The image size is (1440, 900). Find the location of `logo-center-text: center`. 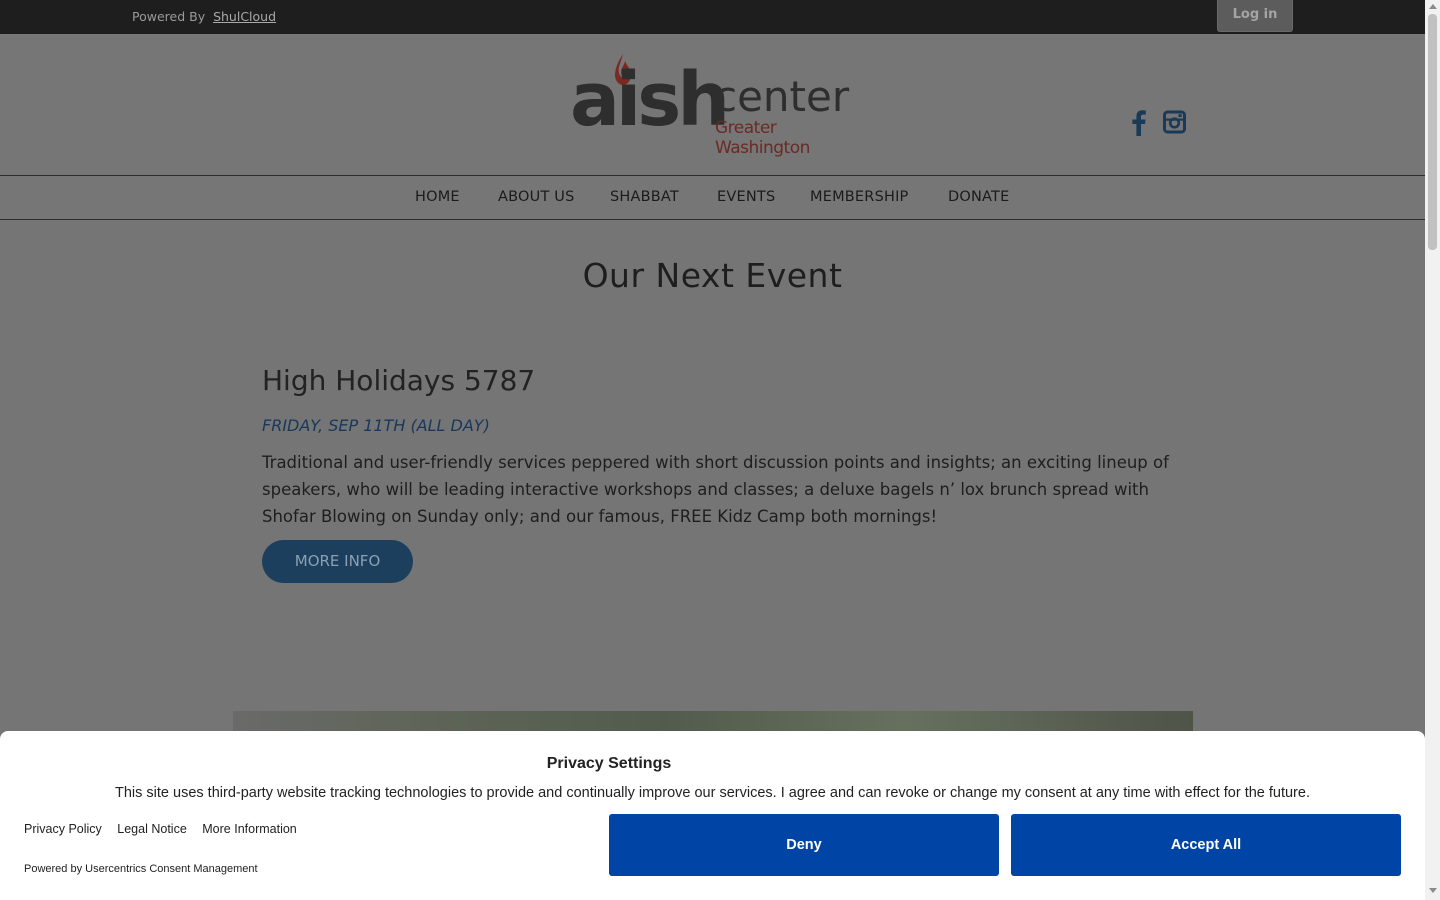

logo-center-text: center is located at coordinates (782, 96).